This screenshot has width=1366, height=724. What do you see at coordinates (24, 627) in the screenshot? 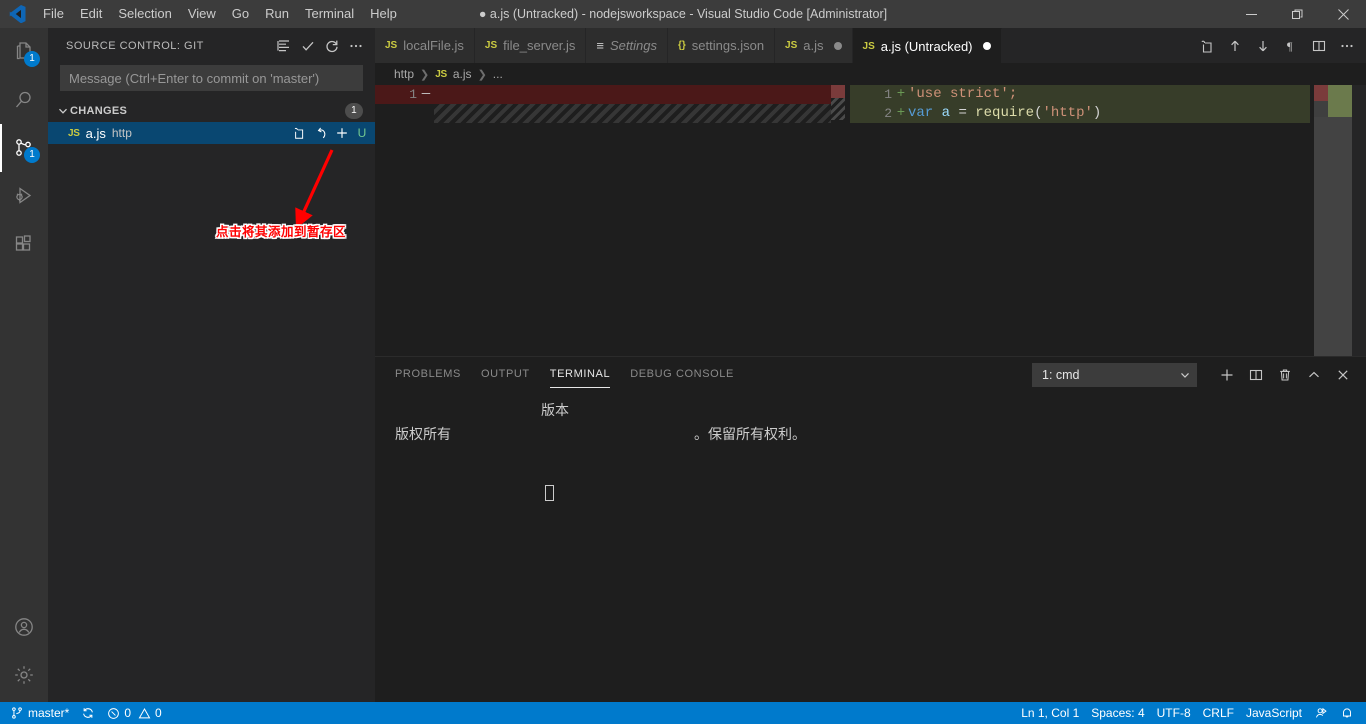
I see `activity-item-accounts` at bounding box center [24, 627].